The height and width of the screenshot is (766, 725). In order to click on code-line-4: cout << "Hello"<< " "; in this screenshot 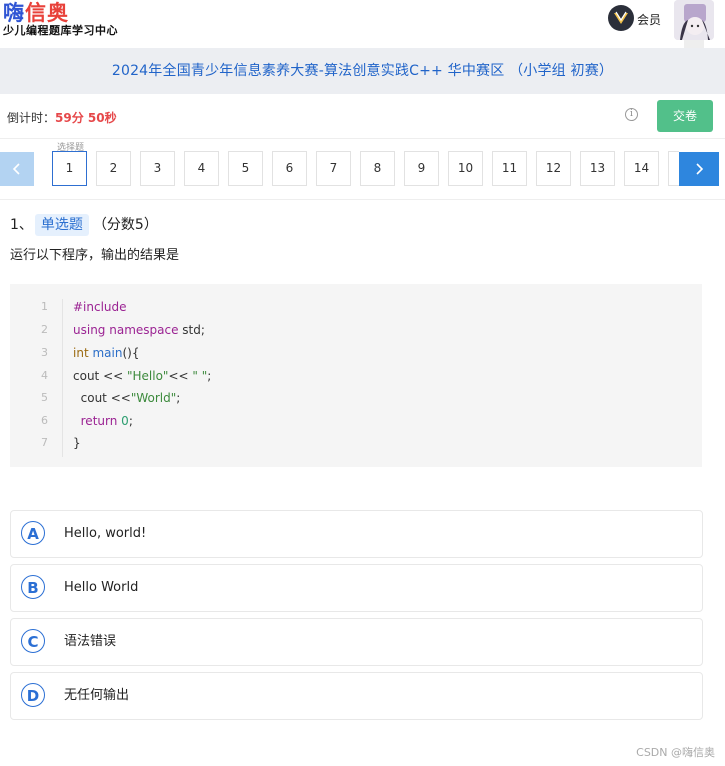, I will do `click(142, 376)`.